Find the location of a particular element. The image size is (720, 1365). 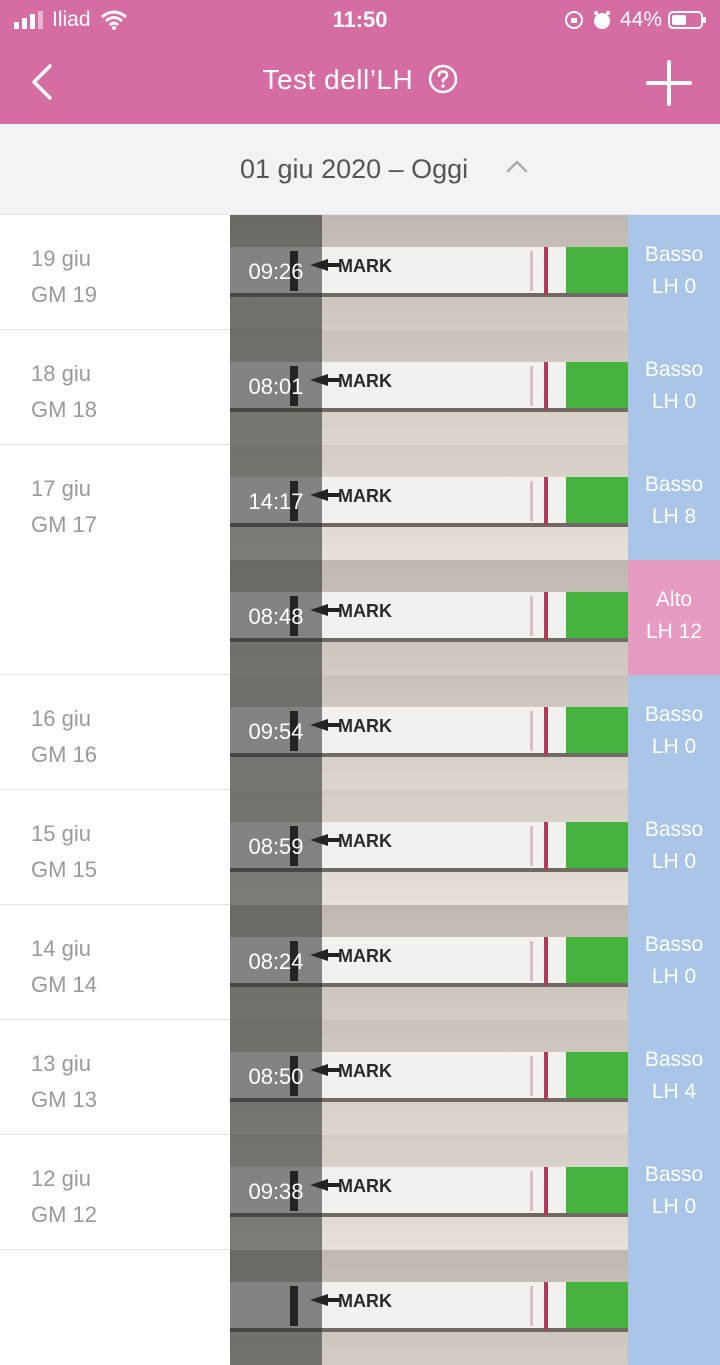

test-row: 18 giu GM 18 MARK 08:01 Basso LH 0 is located at coordinates (360, 387).